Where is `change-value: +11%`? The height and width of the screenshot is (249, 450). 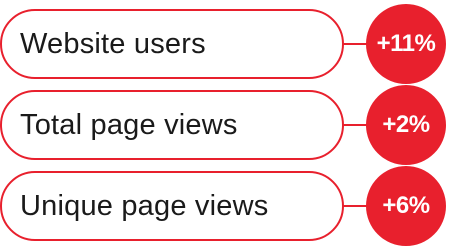 change-value: +11% is located at coordinates (406, 43).